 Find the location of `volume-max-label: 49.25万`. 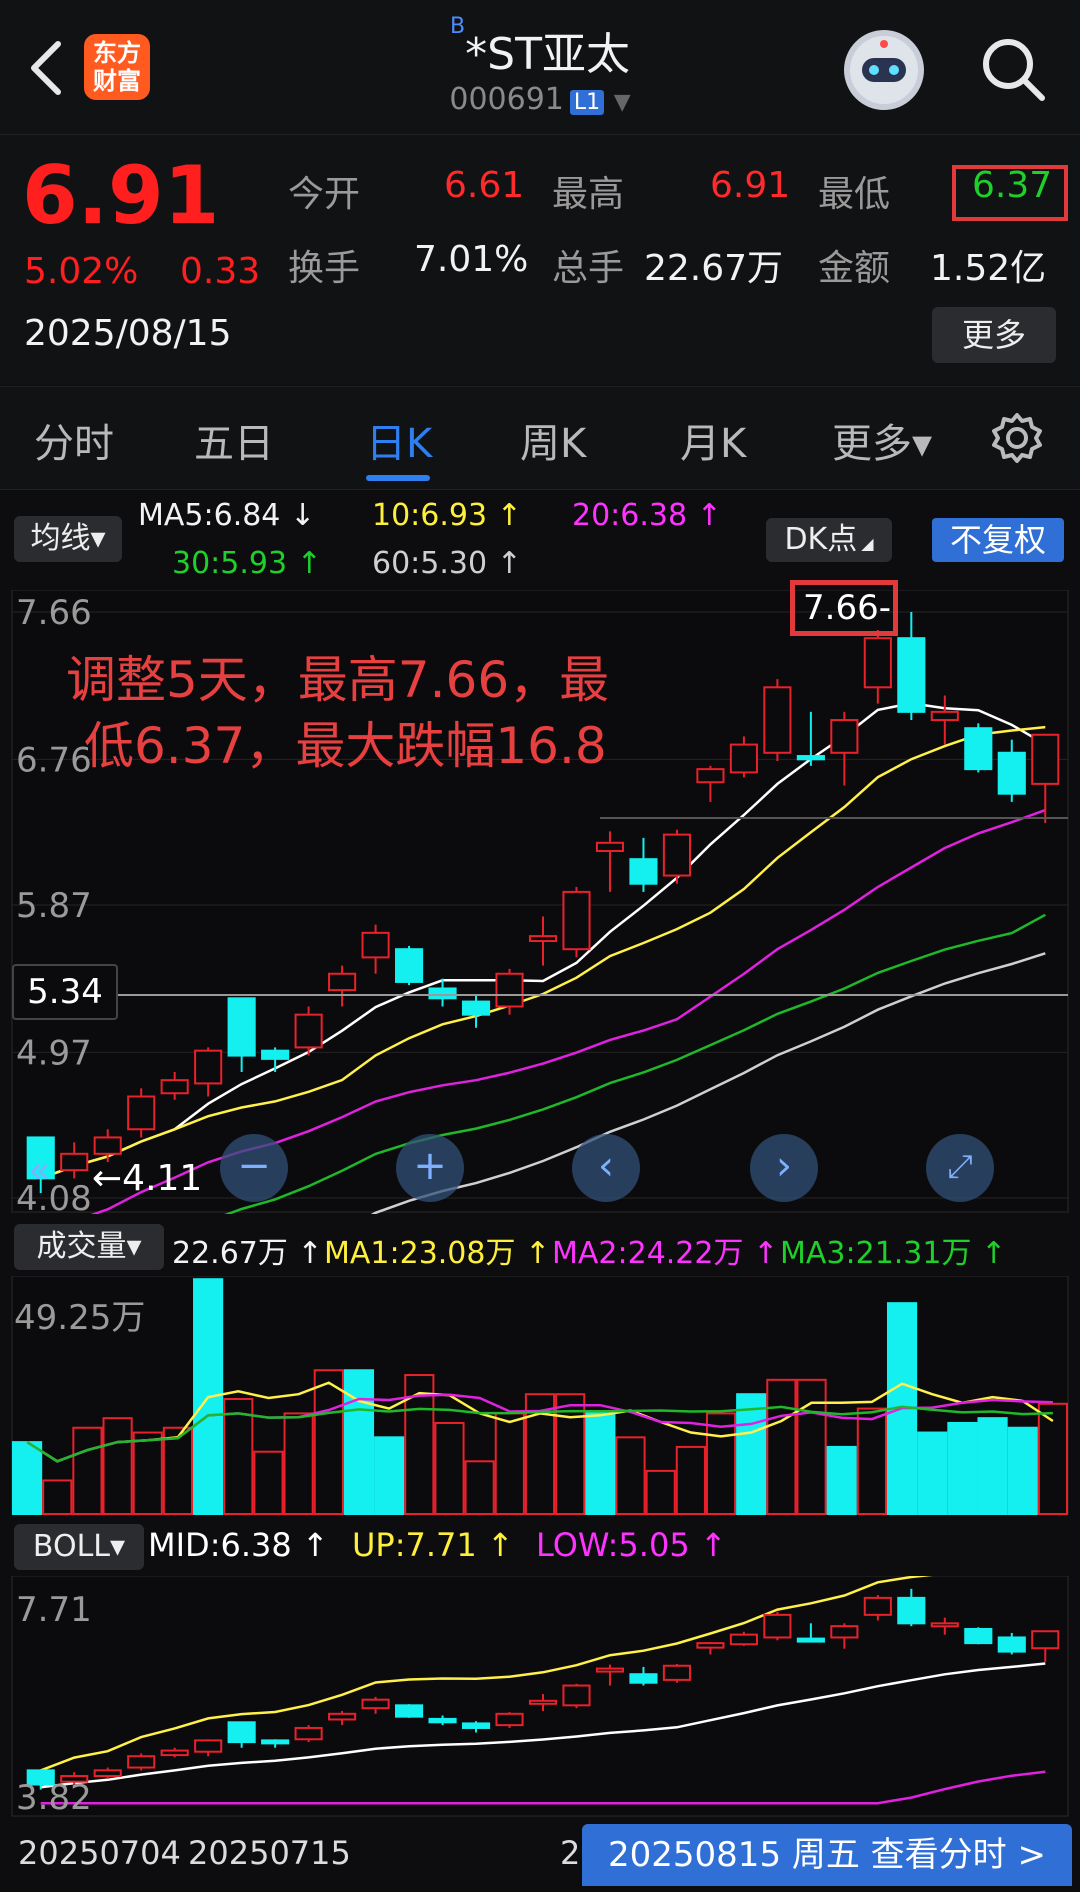

volume-max-label: 49.25万 is located at coordinates (80, 1318).